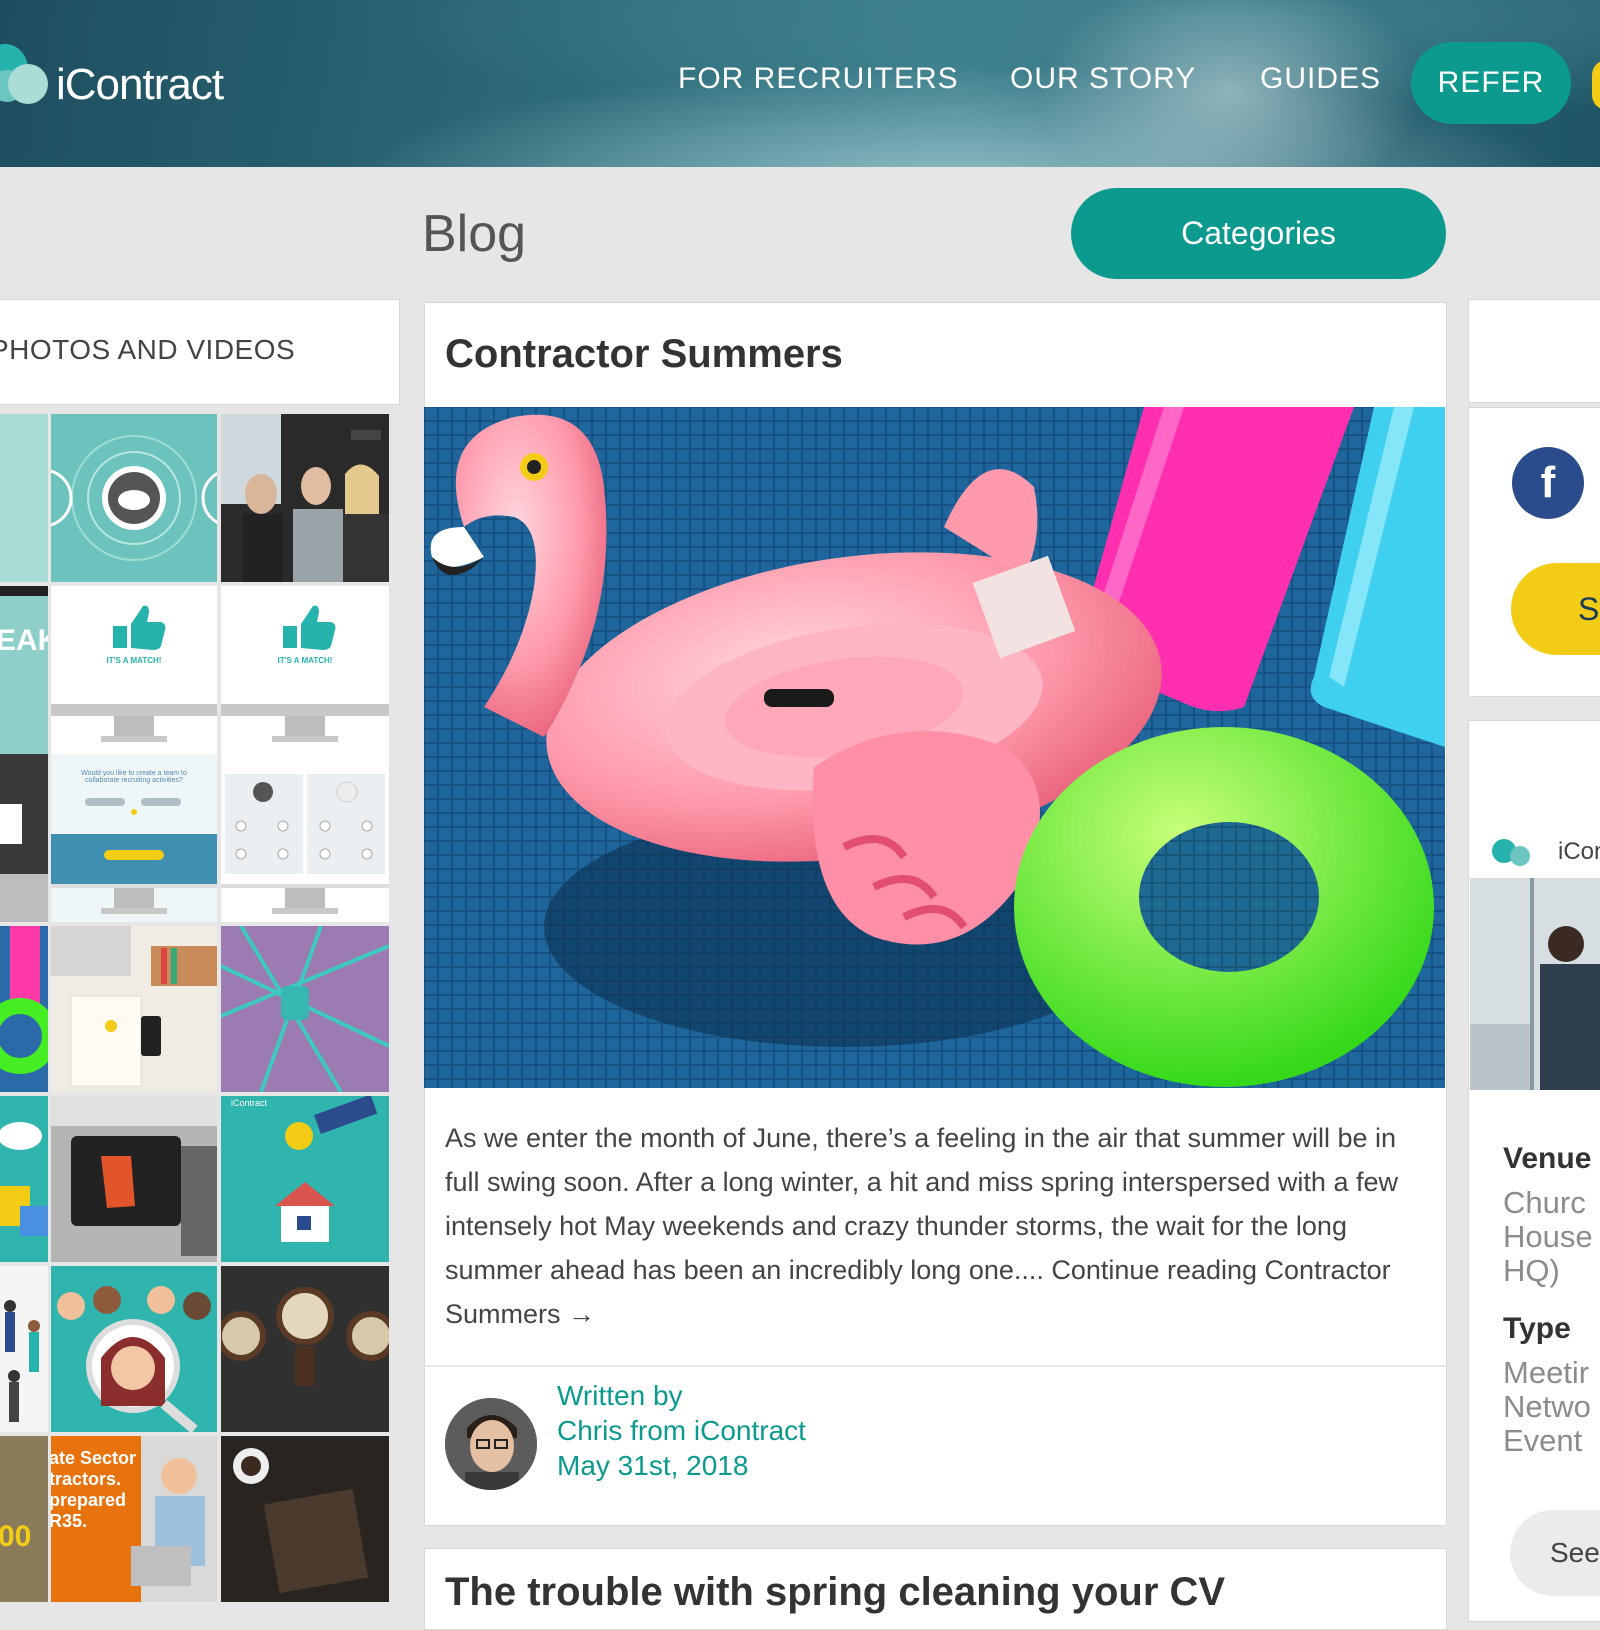 This screenshot has width=1600, height=1630. What do you see at coordinates (1320, 79) in the screenshot?
I see `nav-guides: GUIDES` at bounding box center [1320, 79].